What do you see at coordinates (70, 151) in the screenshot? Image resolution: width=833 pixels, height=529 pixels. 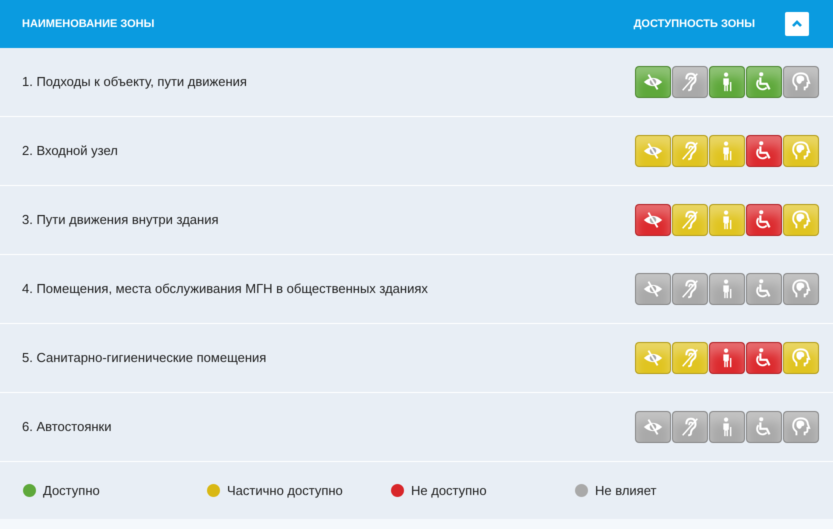 I see `zone-name: 2. Входной узел` at bounding box center [70, 151].